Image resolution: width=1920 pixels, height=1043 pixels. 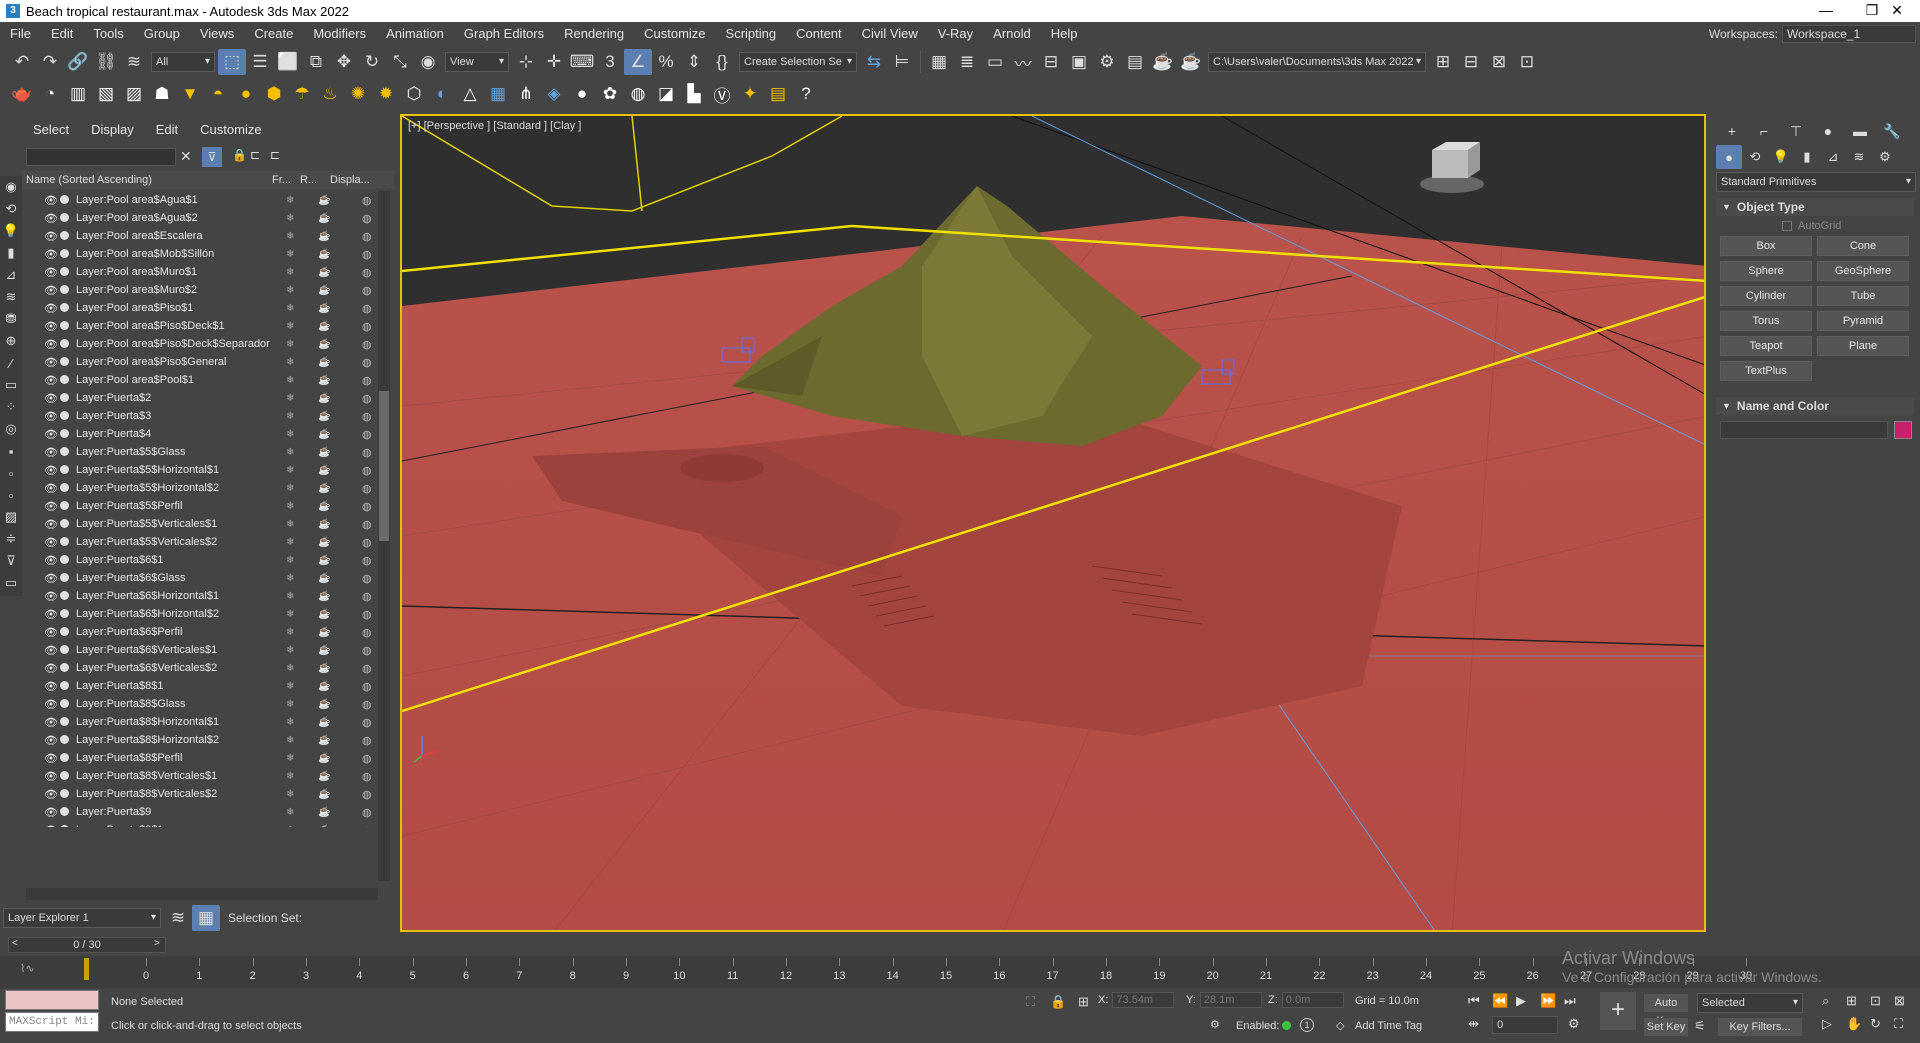 I want to click on operator-icon: ◪, so click(x=666, y=94).